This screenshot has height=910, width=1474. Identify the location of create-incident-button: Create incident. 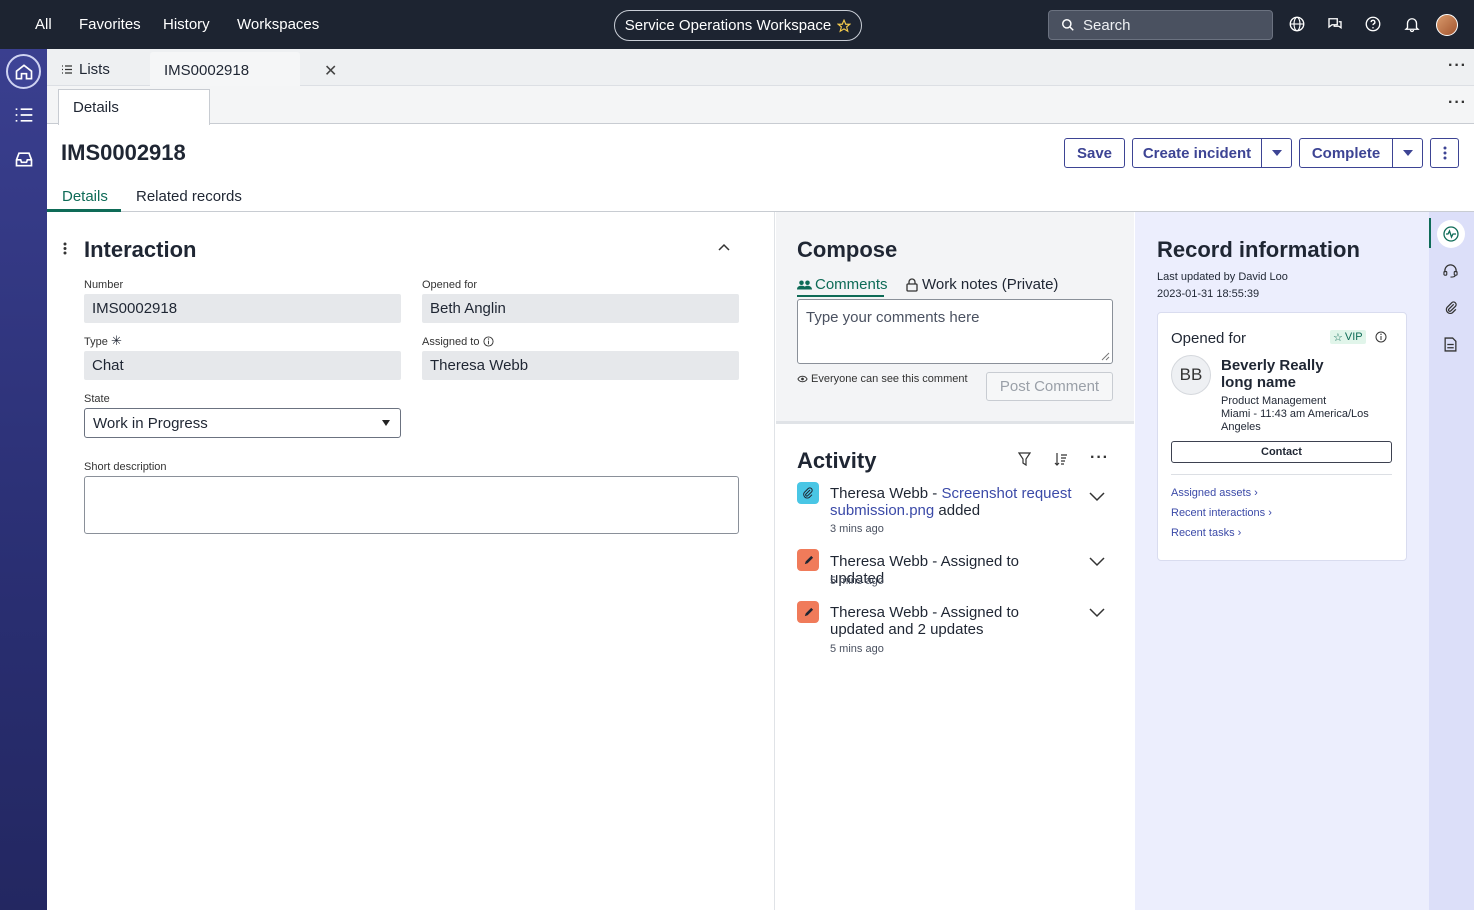
(1197, 153).